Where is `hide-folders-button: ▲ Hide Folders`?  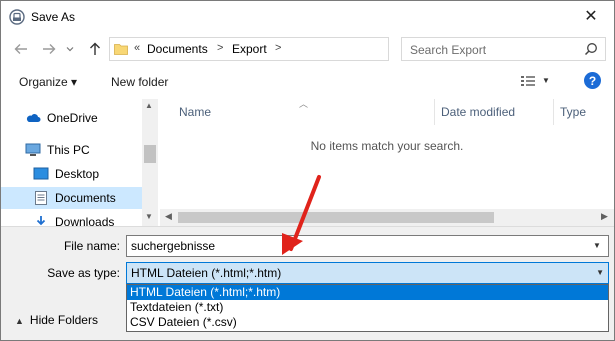 hide-folders-button: ▲ Hide Folders is located at coordinates (56, 320).